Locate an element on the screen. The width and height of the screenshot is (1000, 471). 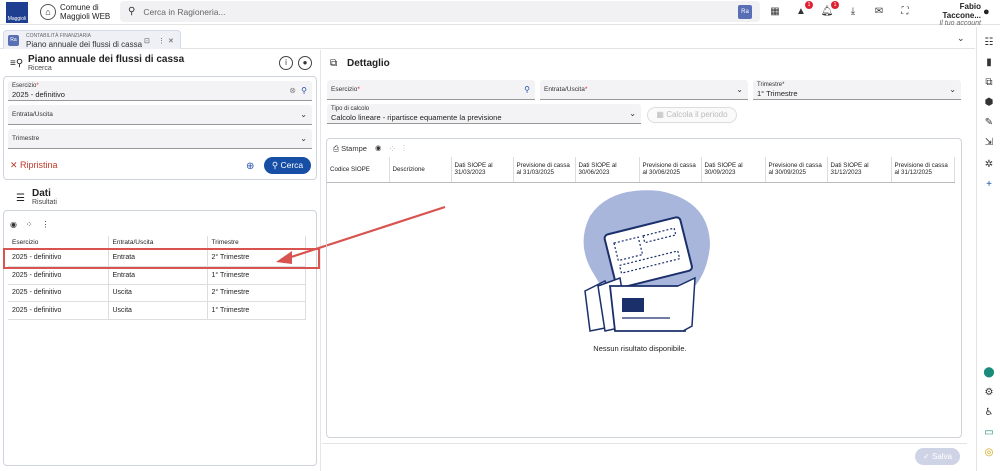
edit-icon: ✎ is located at coordinates (989, 123).